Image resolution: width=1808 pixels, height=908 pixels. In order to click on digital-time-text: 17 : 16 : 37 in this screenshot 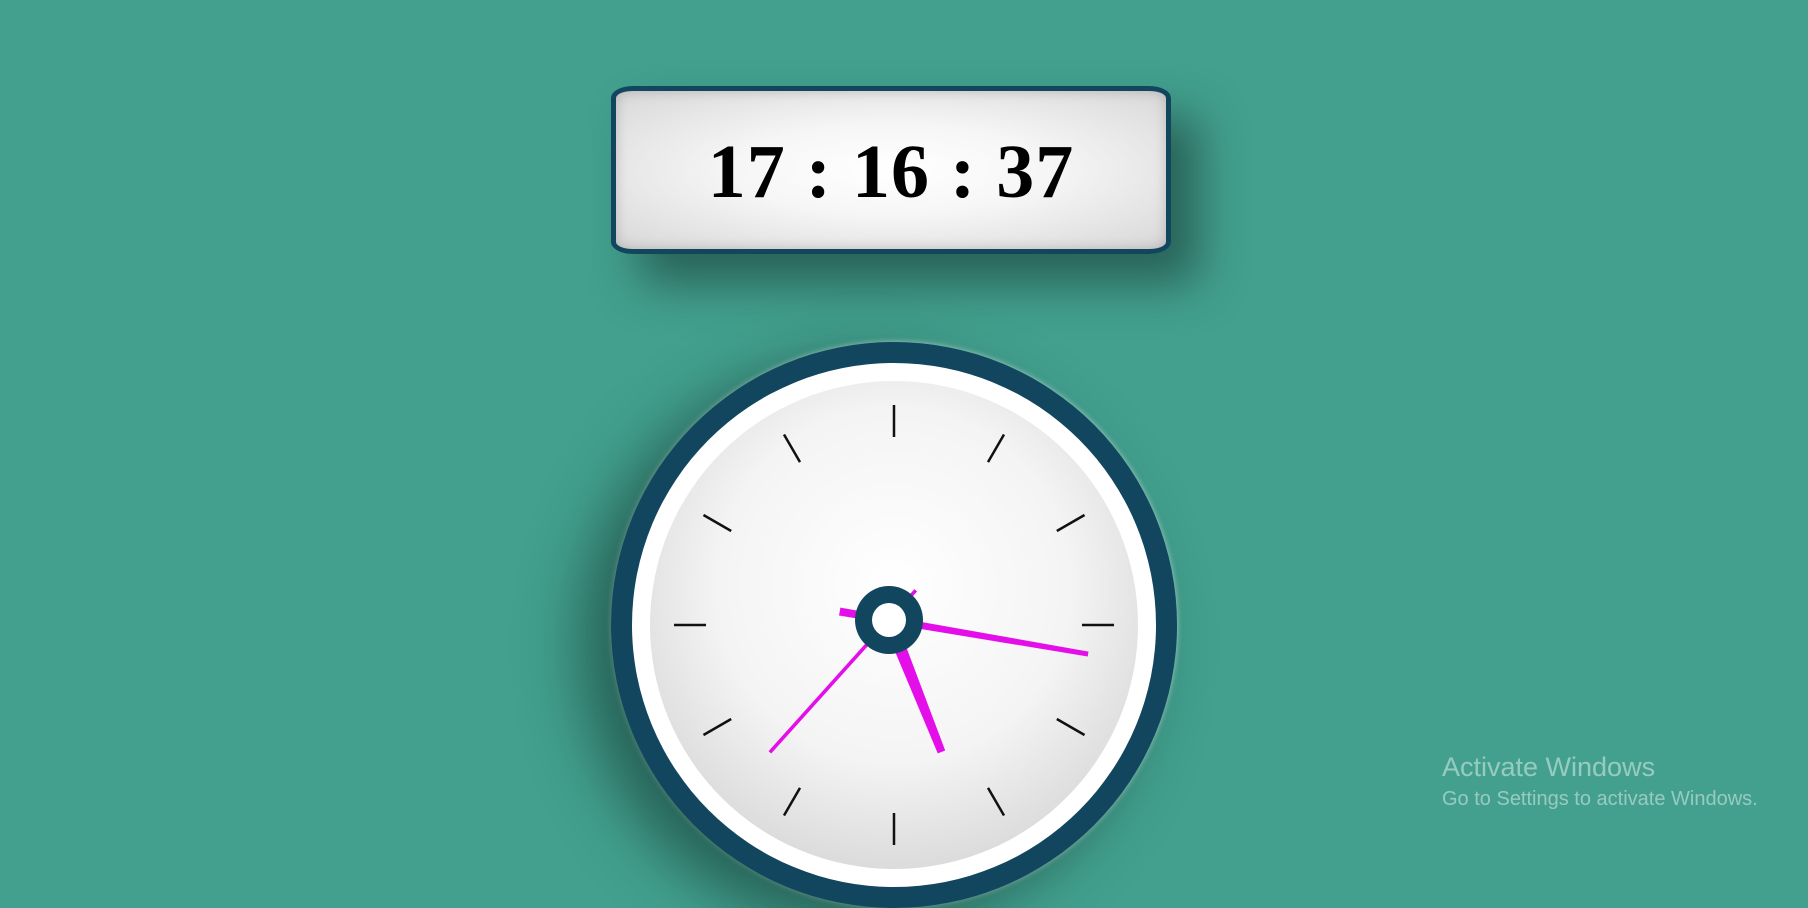, I will do `click(891, 171)`.